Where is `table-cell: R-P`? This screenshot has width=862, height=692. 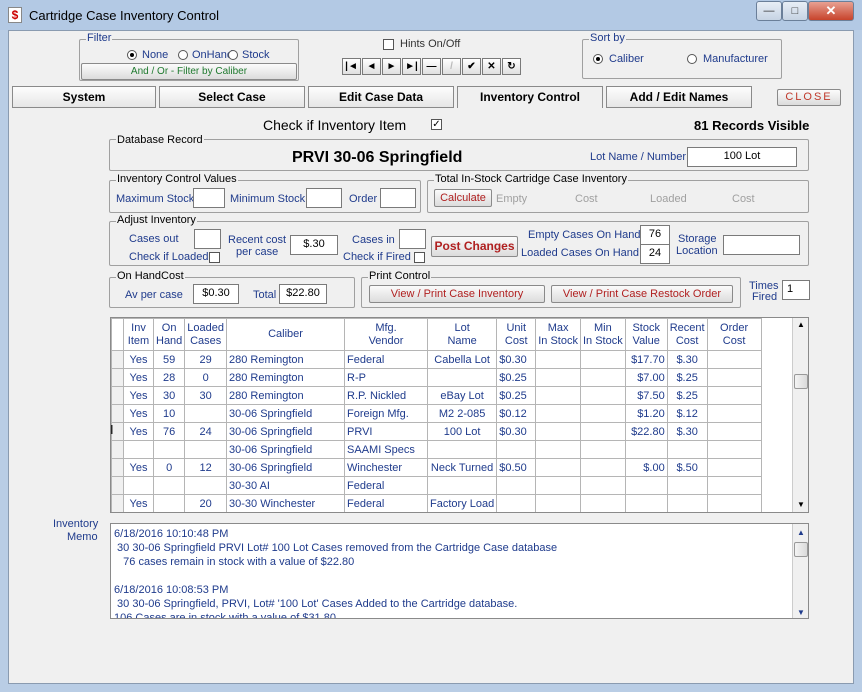
table-cell: R-P is located at coordinates (386, 377).